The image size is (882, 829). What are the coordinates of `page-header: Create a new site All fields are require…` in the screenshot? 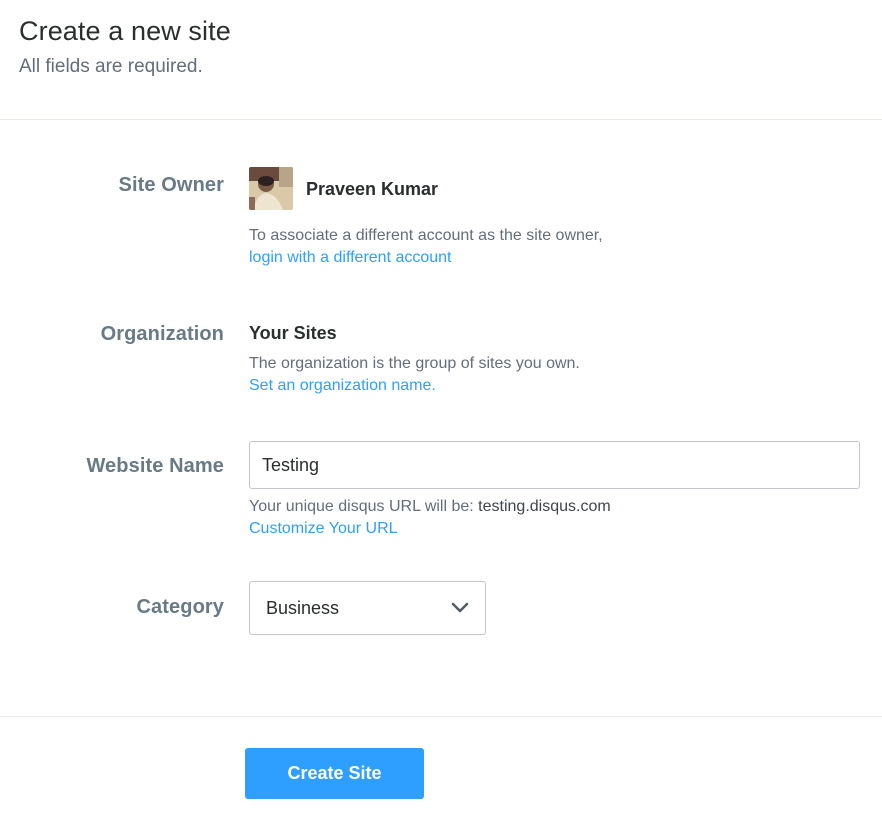 It's located at (125, 46).